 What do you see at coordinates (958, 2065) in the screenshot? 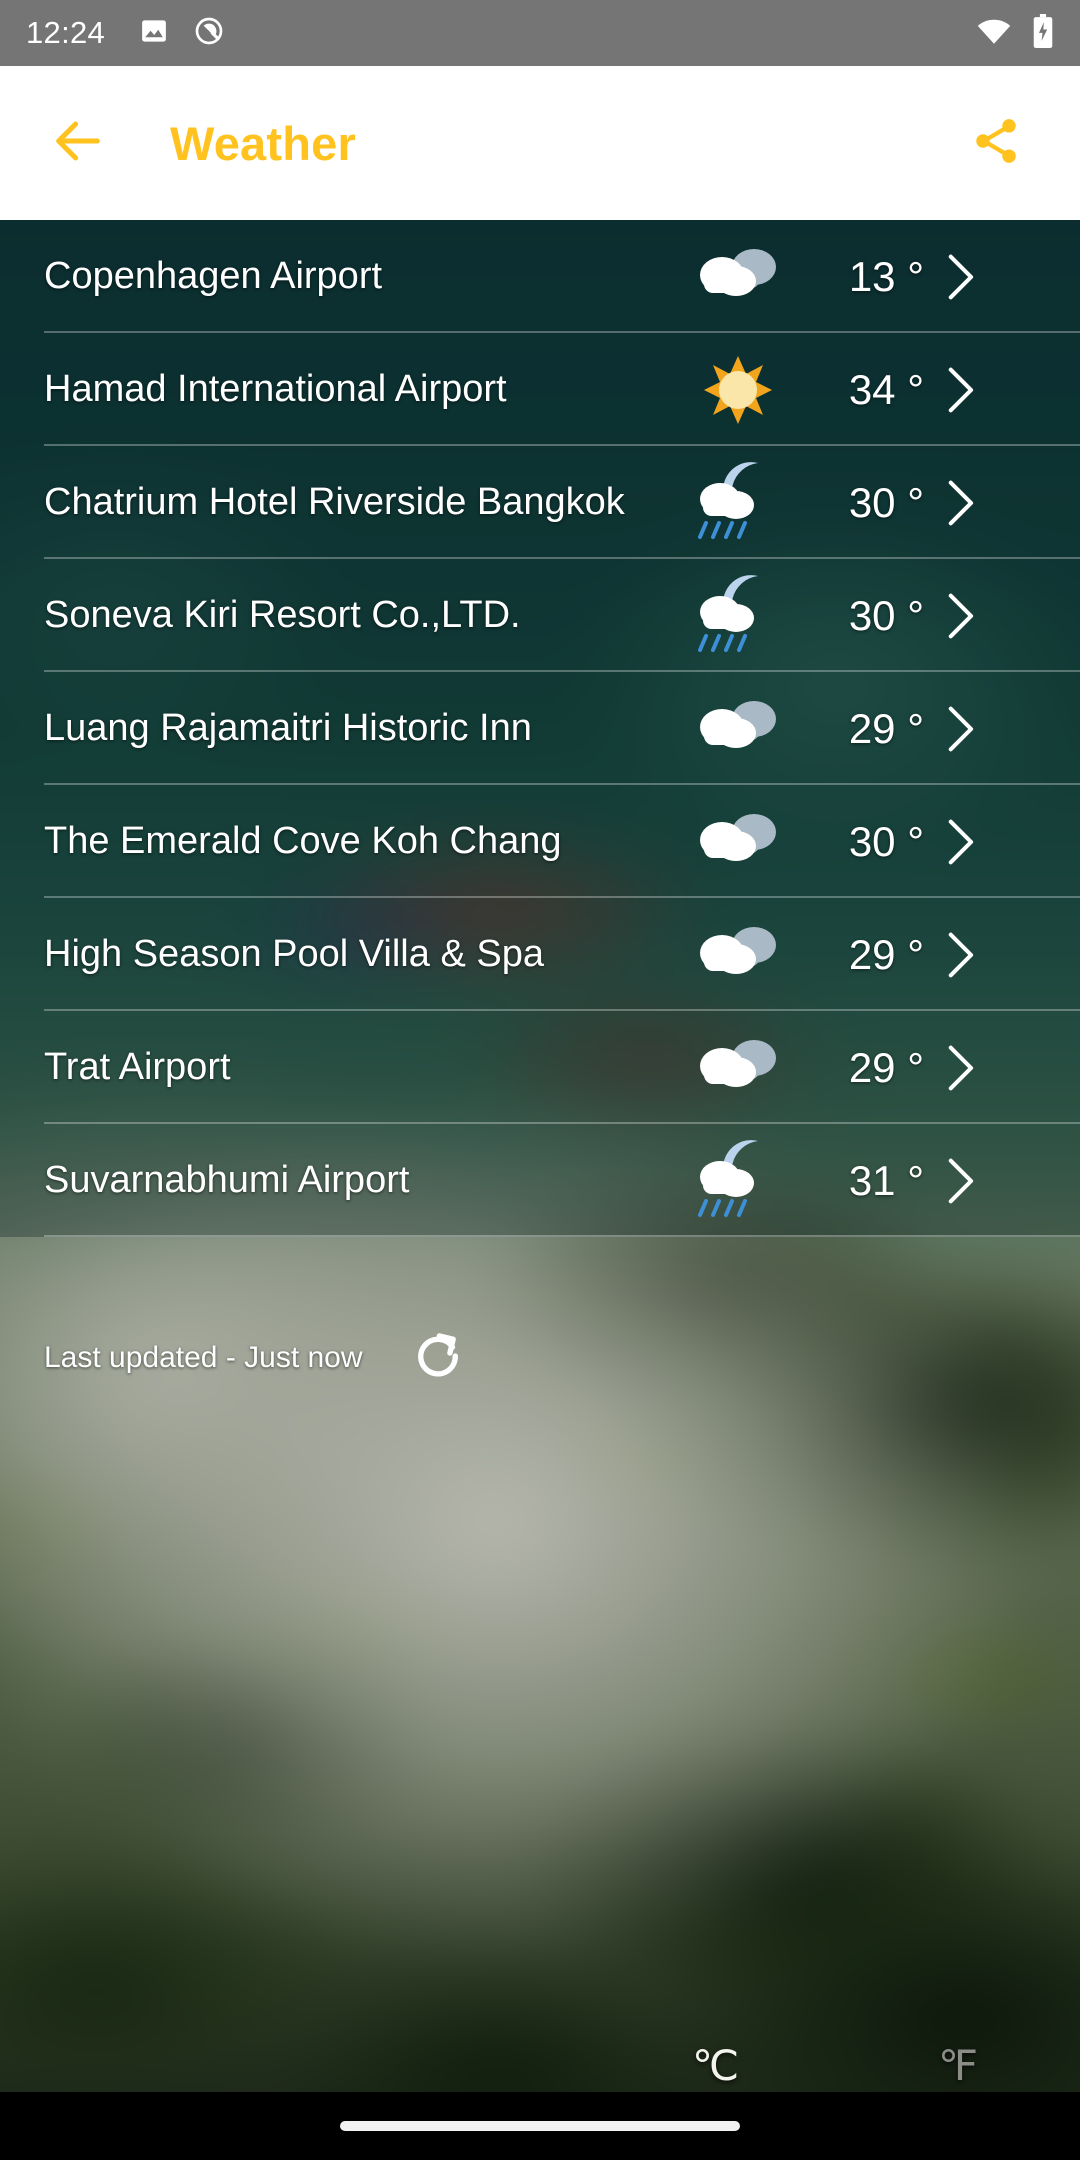
I see `fahrenheit-button: ℉` at bounding box center [958, 2065].